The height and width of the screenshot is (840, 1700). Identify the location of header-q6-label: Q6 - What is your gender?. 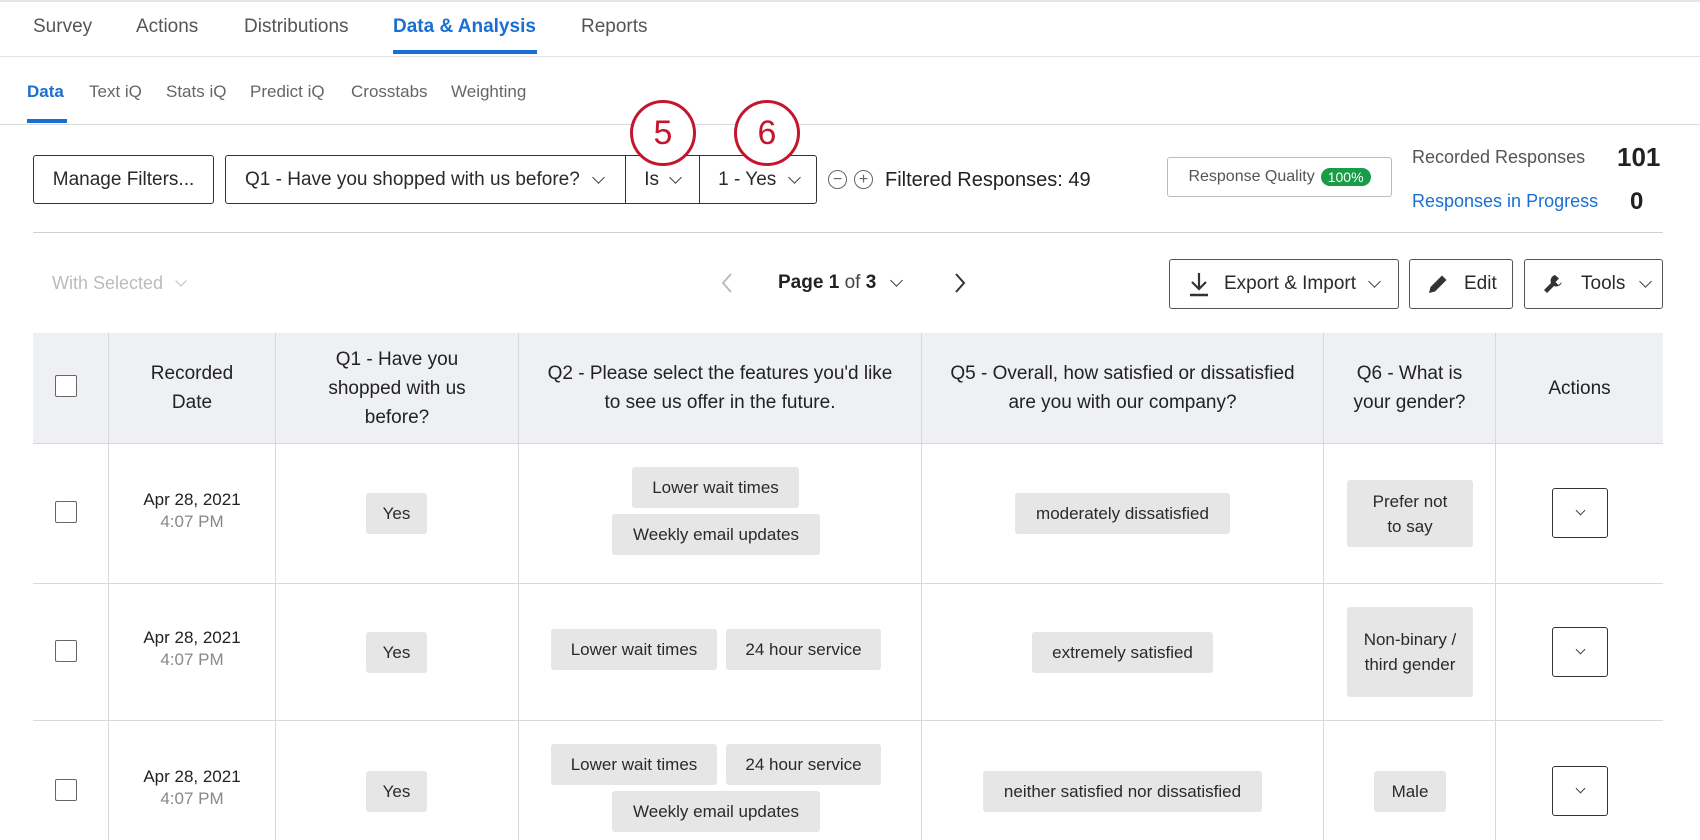
(1409, 388).